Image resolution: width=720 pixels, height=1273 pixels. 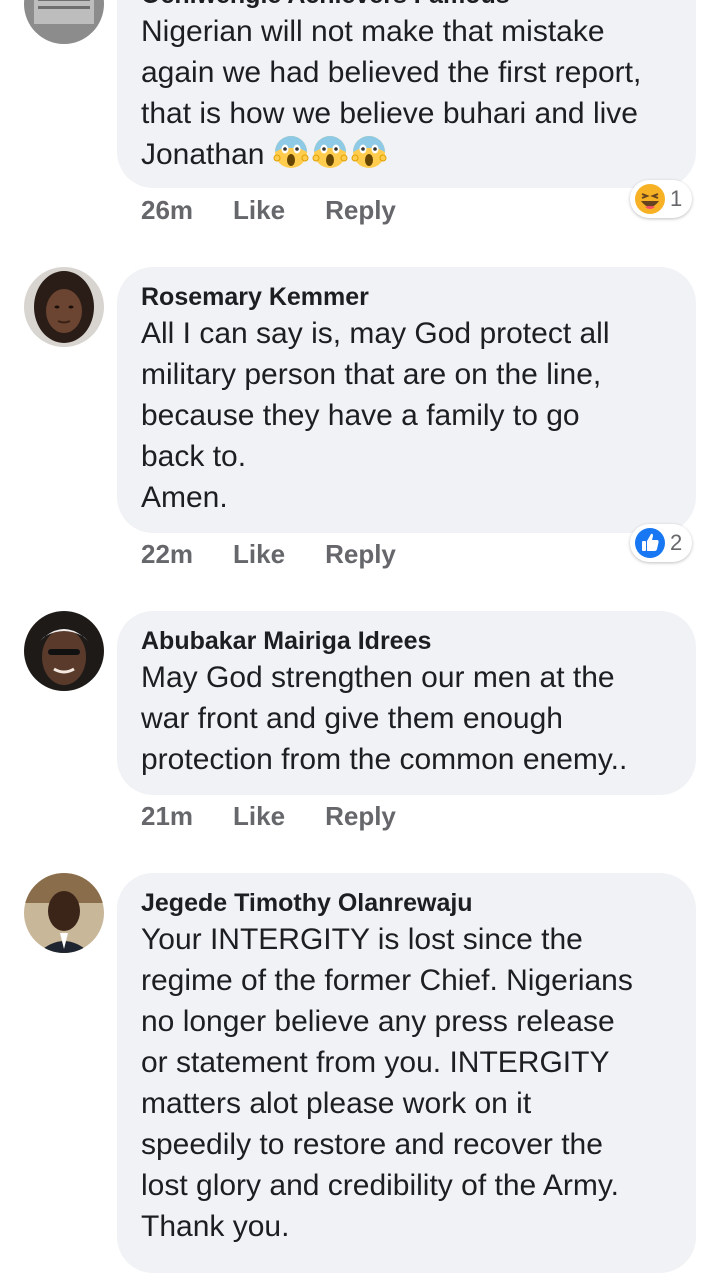 What do you see at coordinates (406, 5) in the screenshot?
I see `comment-author: Ochiwengie Achievers Famous` at bounding box center [406, 5].